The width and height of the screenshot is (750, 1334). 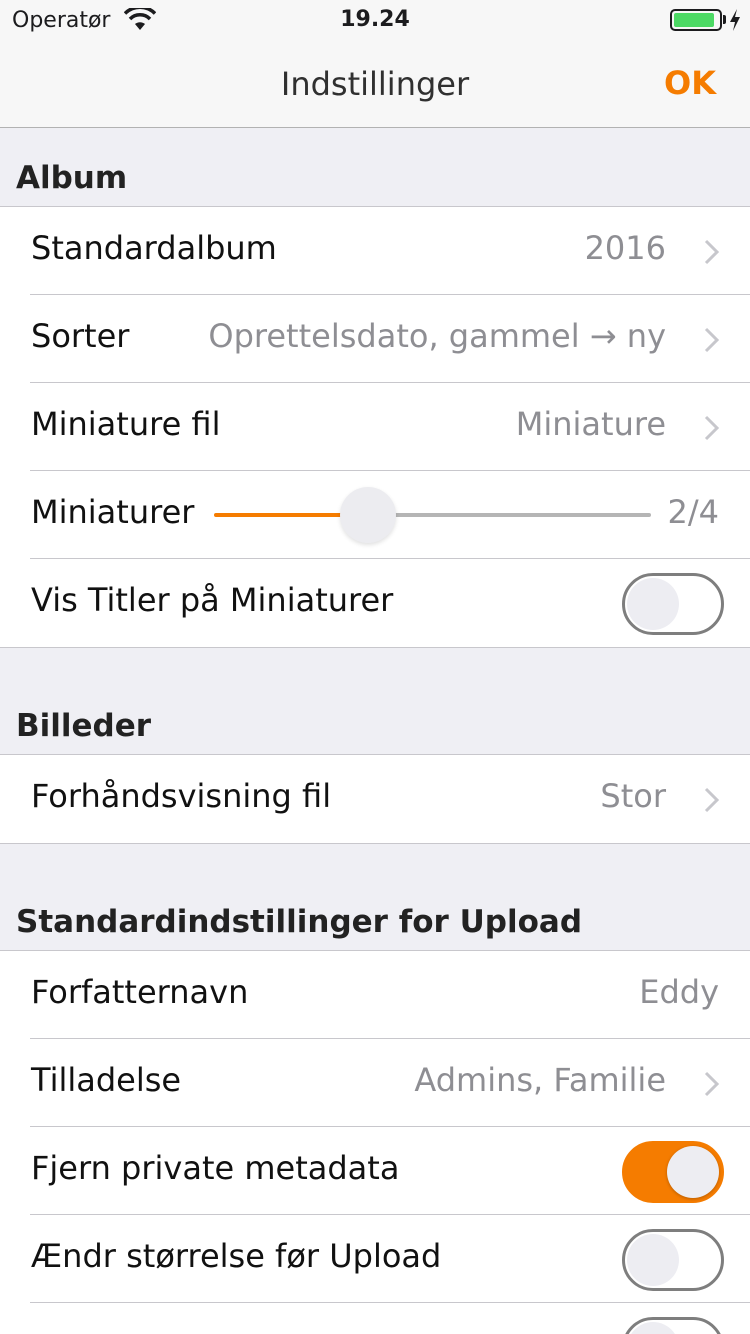 What do you see at coordinates (693, 512) in the screenshot?
I see `slider-value: 2/4` at bounding box center [693, 512].